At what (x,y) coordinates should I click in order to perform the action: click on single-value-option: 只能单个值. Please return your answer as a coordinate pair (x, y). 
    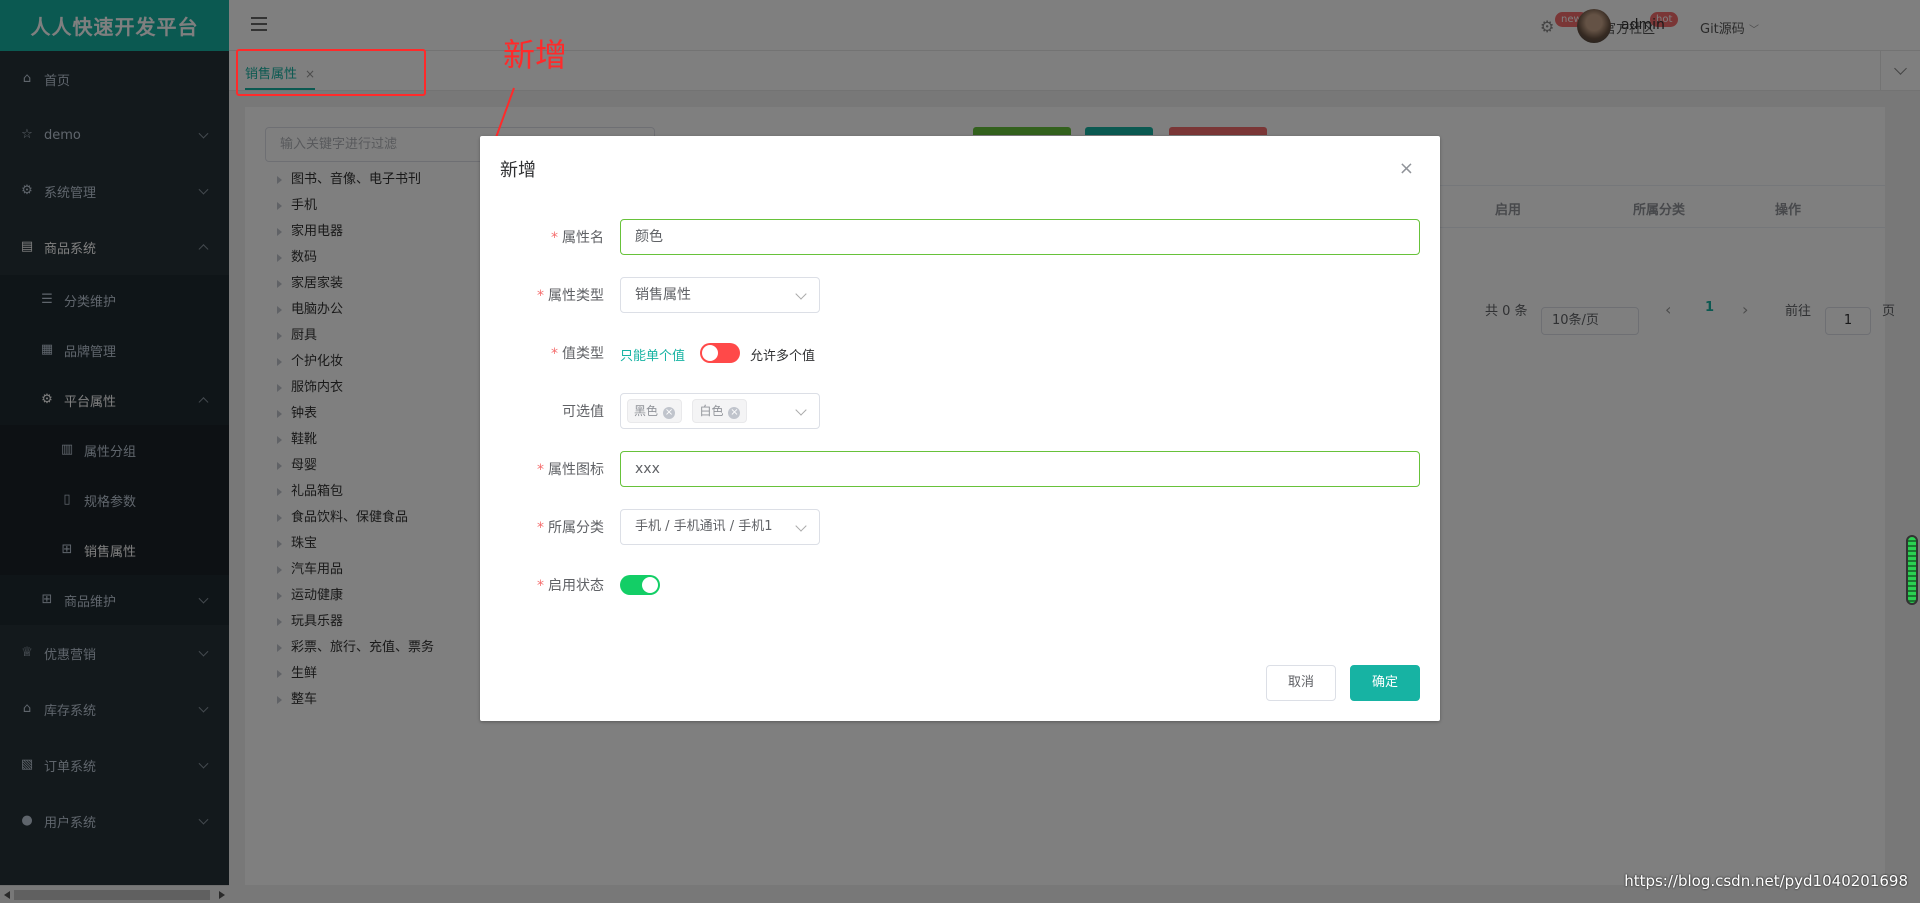
    Looking at the image, I should click on (652, 354).